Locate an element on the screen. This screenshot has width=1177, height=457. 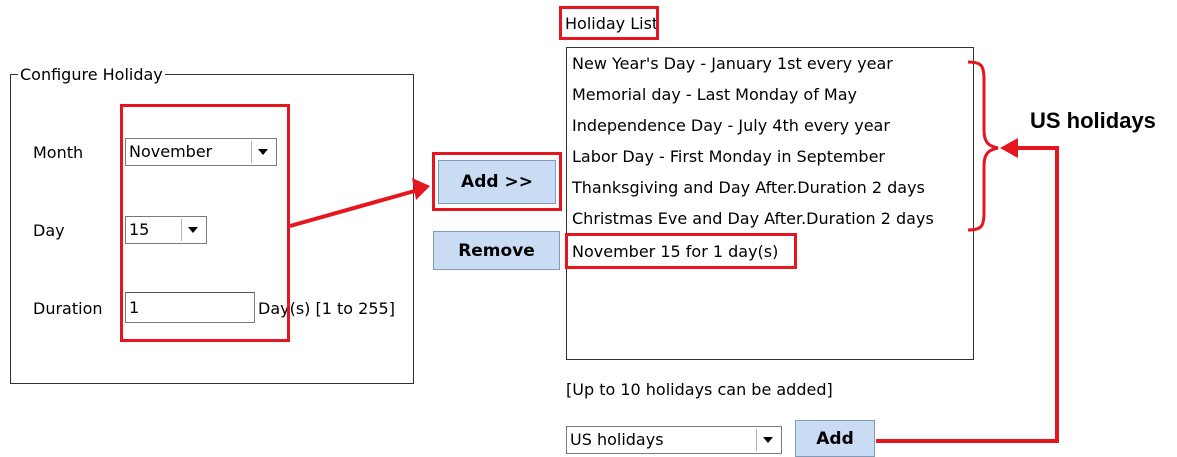
us-holidays-brace is located at coordinates (983, 146).